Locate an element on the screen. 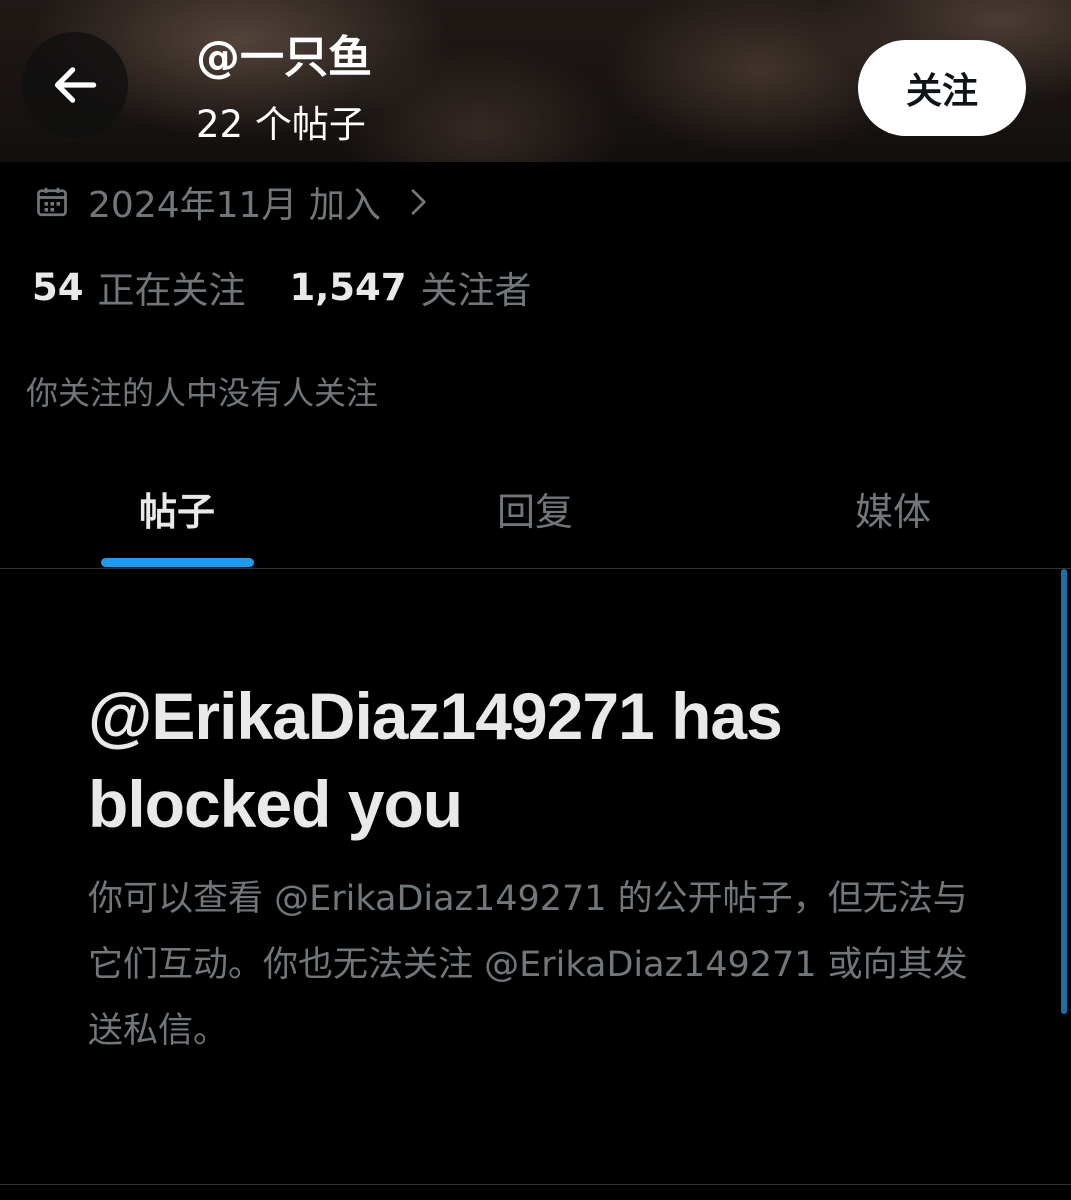 This screenshot has height=1200, width=1071. blocked-title: @ErikaDiaz149271 has blocked you is located at coordinates (435, 760).